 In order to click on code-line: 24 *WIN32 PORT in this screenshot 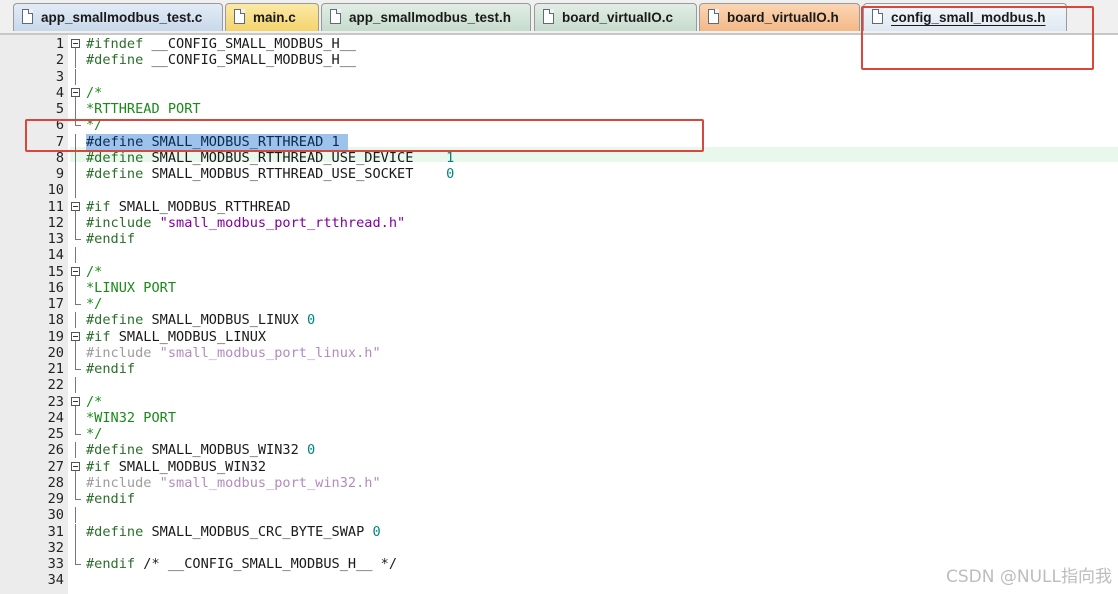, I will do `click(559, 417)`.